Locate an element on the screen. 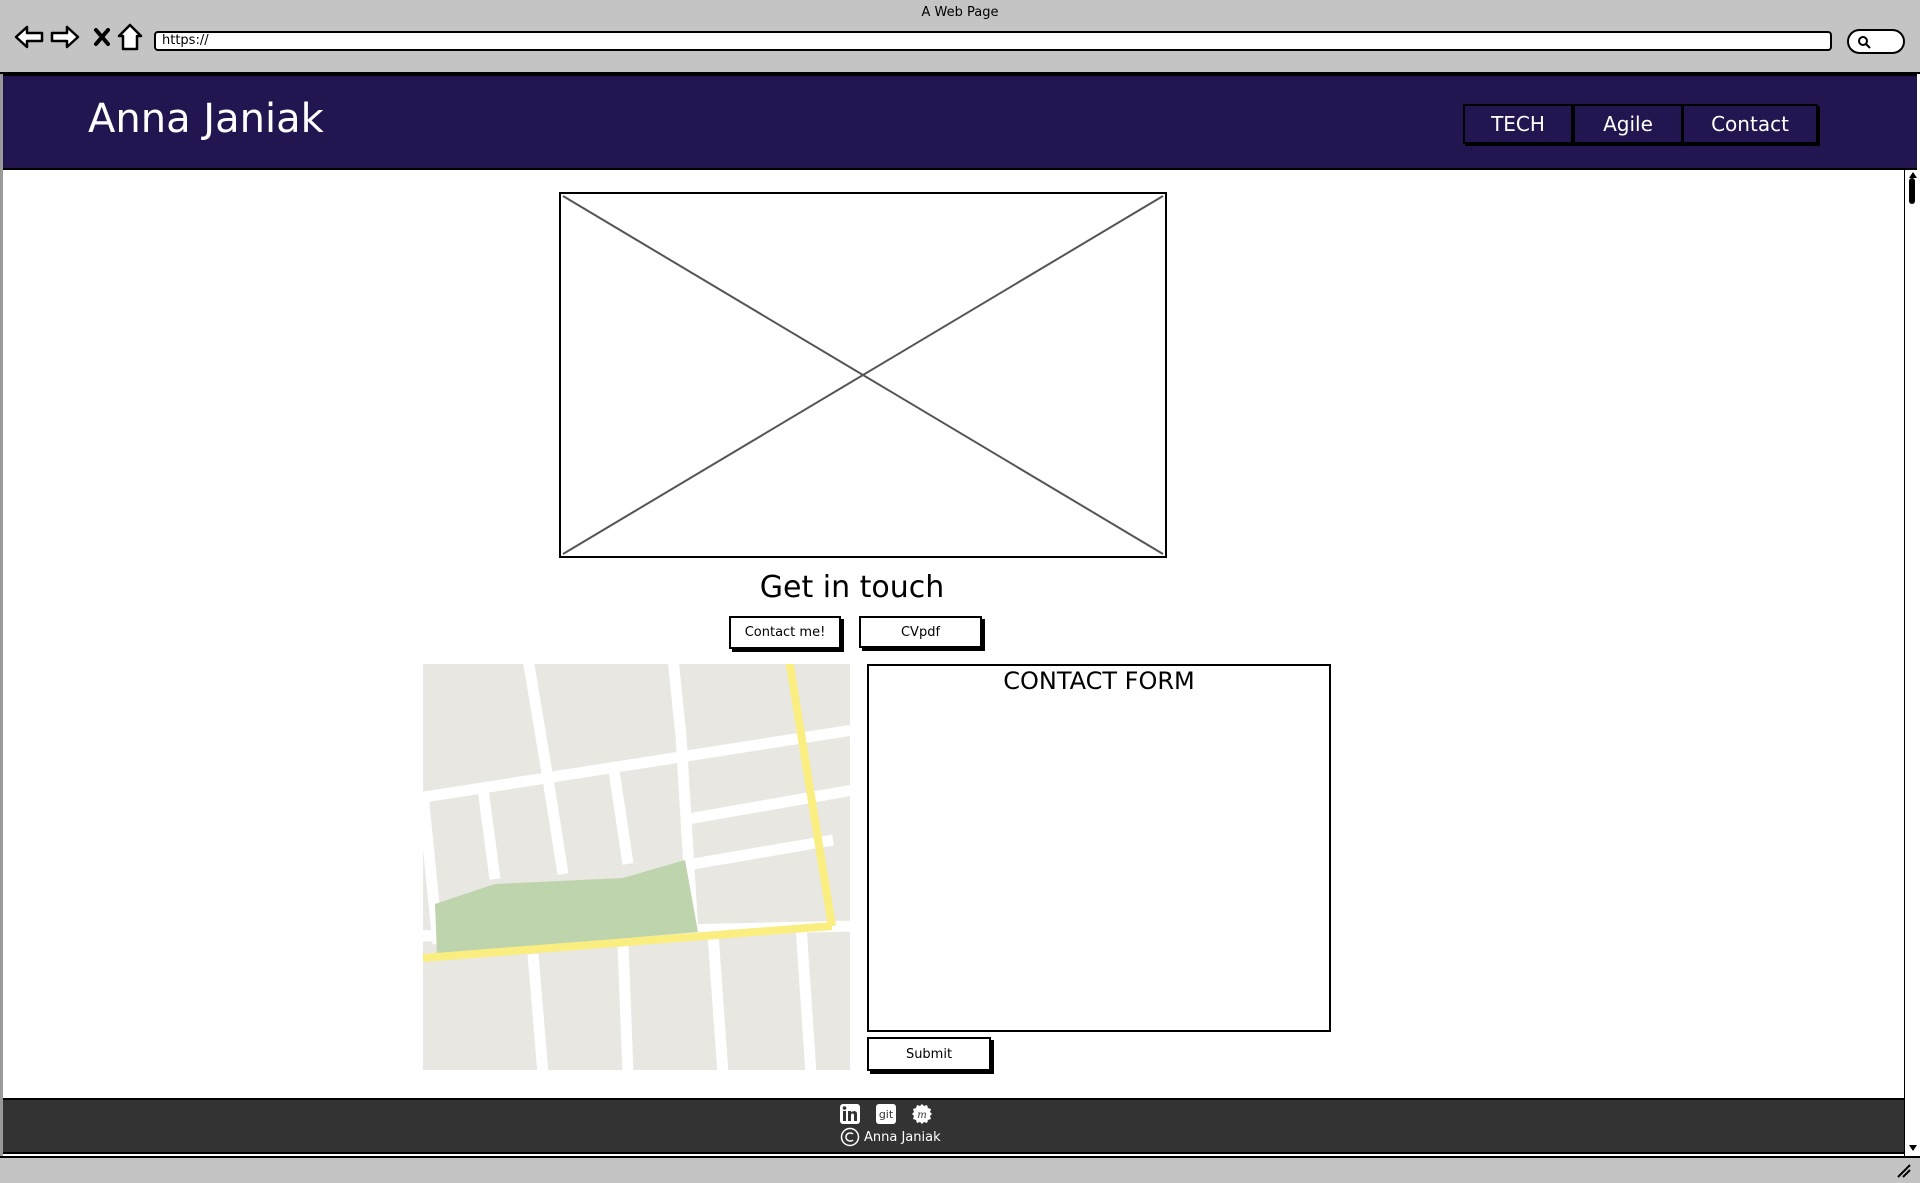 The width and height of the screenshot is (1920, 1183). scroll-down-icon is located at coordinates (1913, 1148).